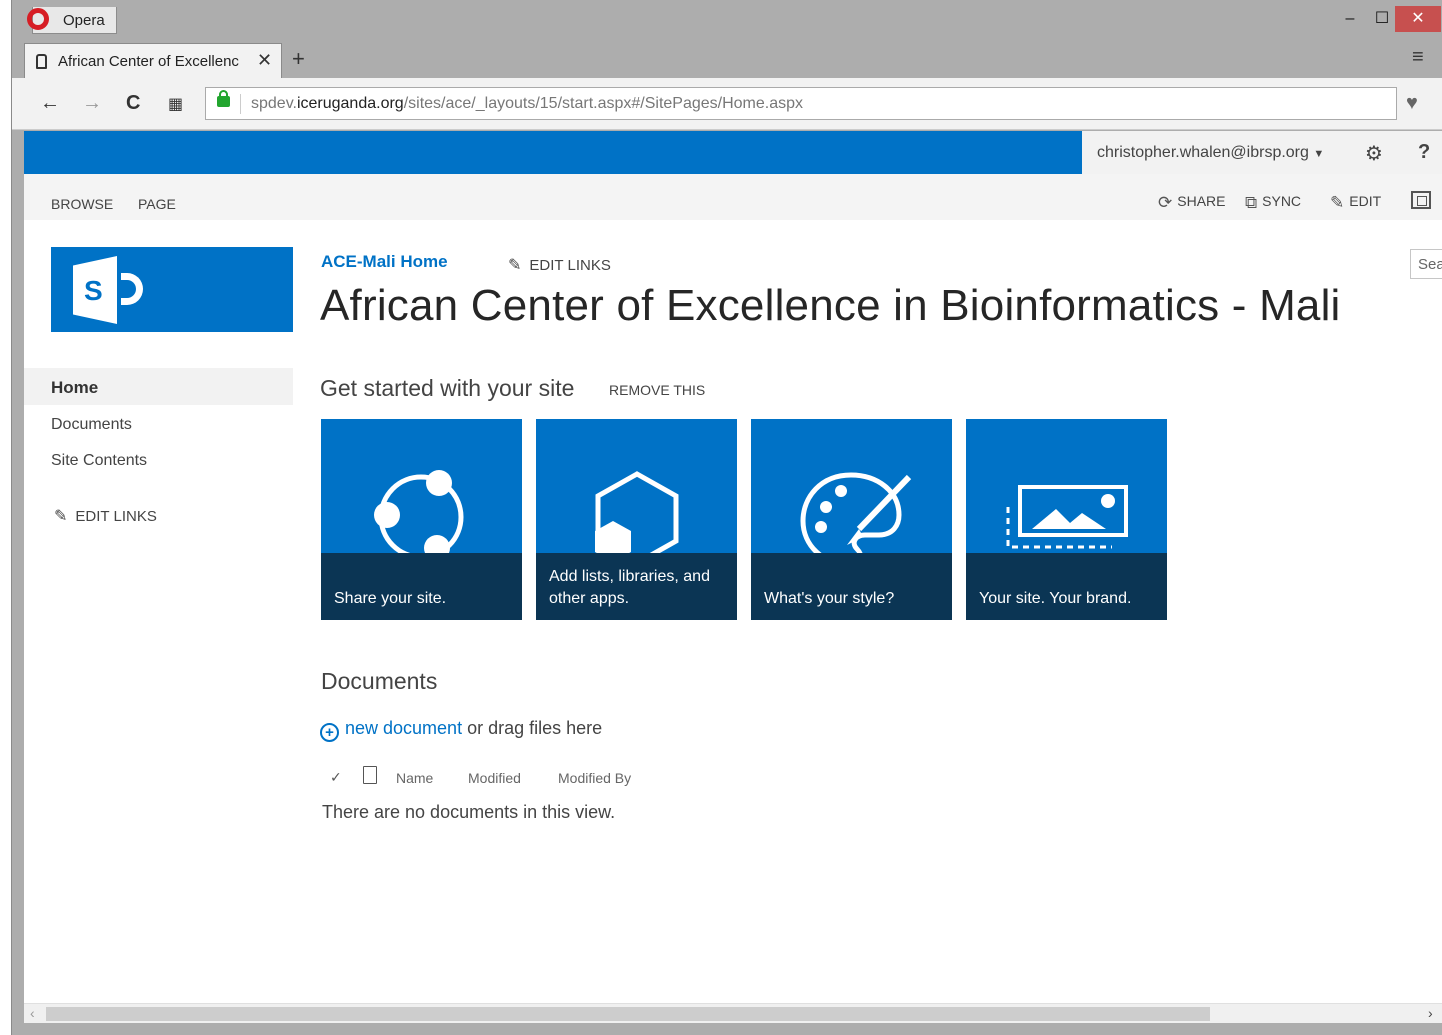  I want to click on maximize-button: ☐, so click(1382, 19).